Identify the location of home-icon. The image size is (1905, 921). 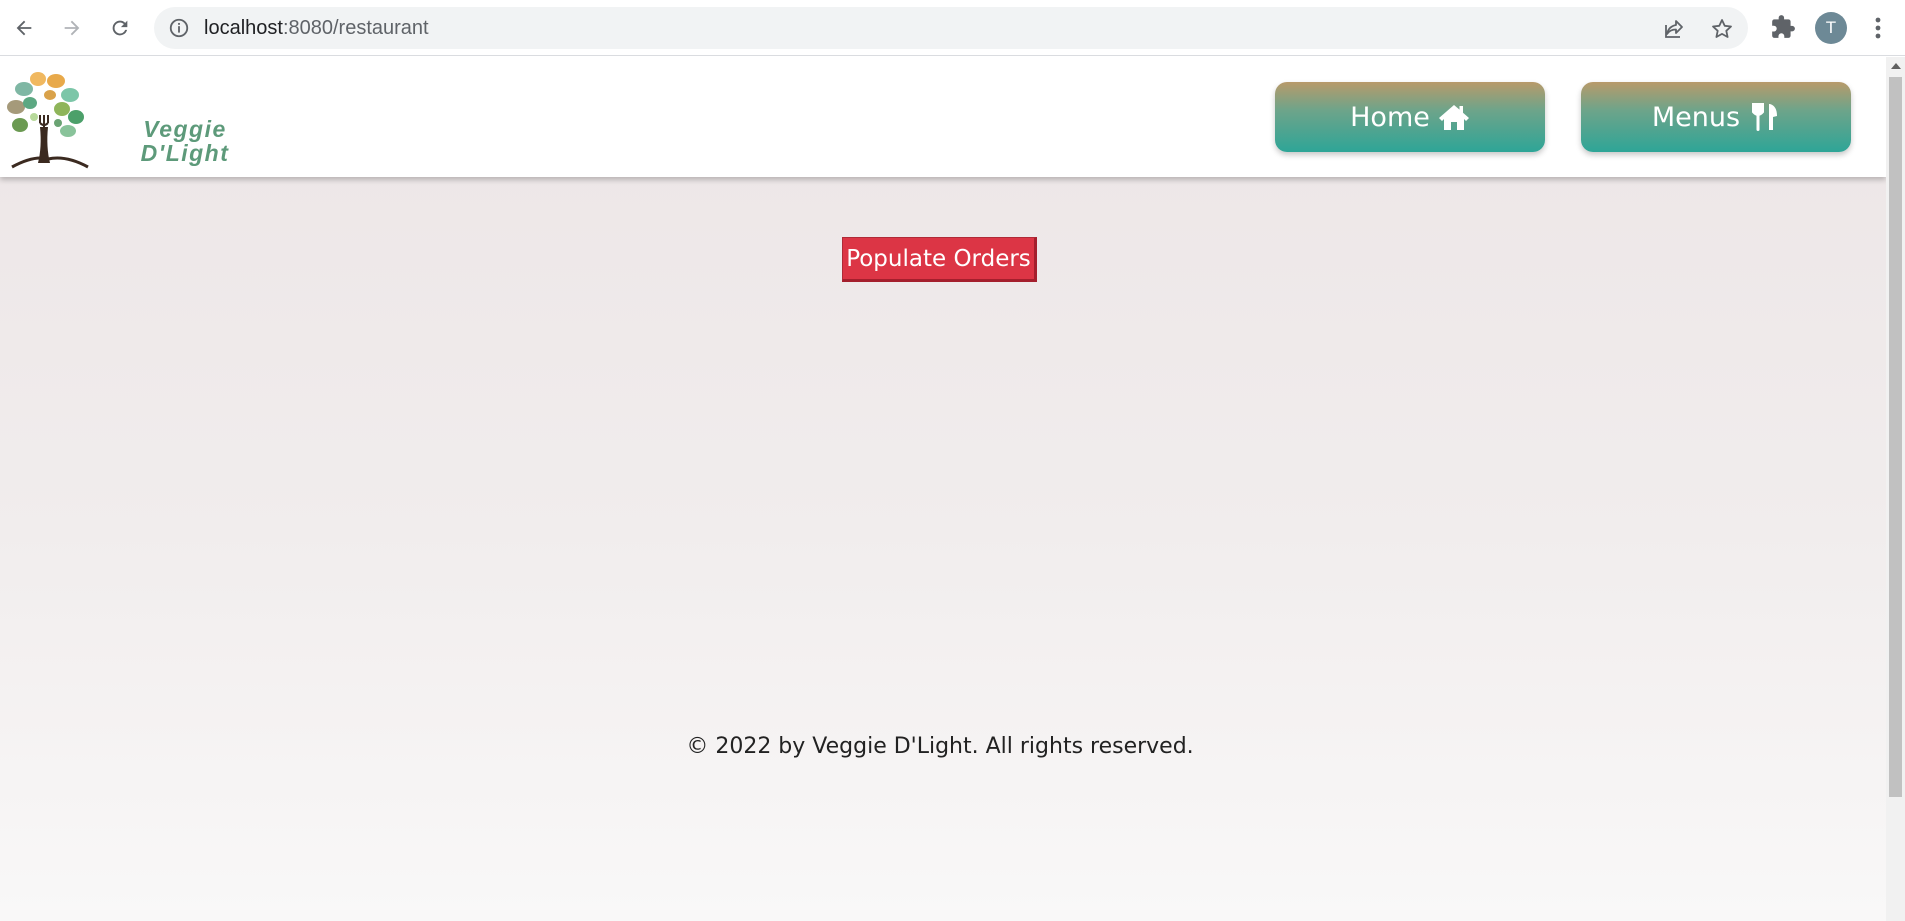
(1453, 117).